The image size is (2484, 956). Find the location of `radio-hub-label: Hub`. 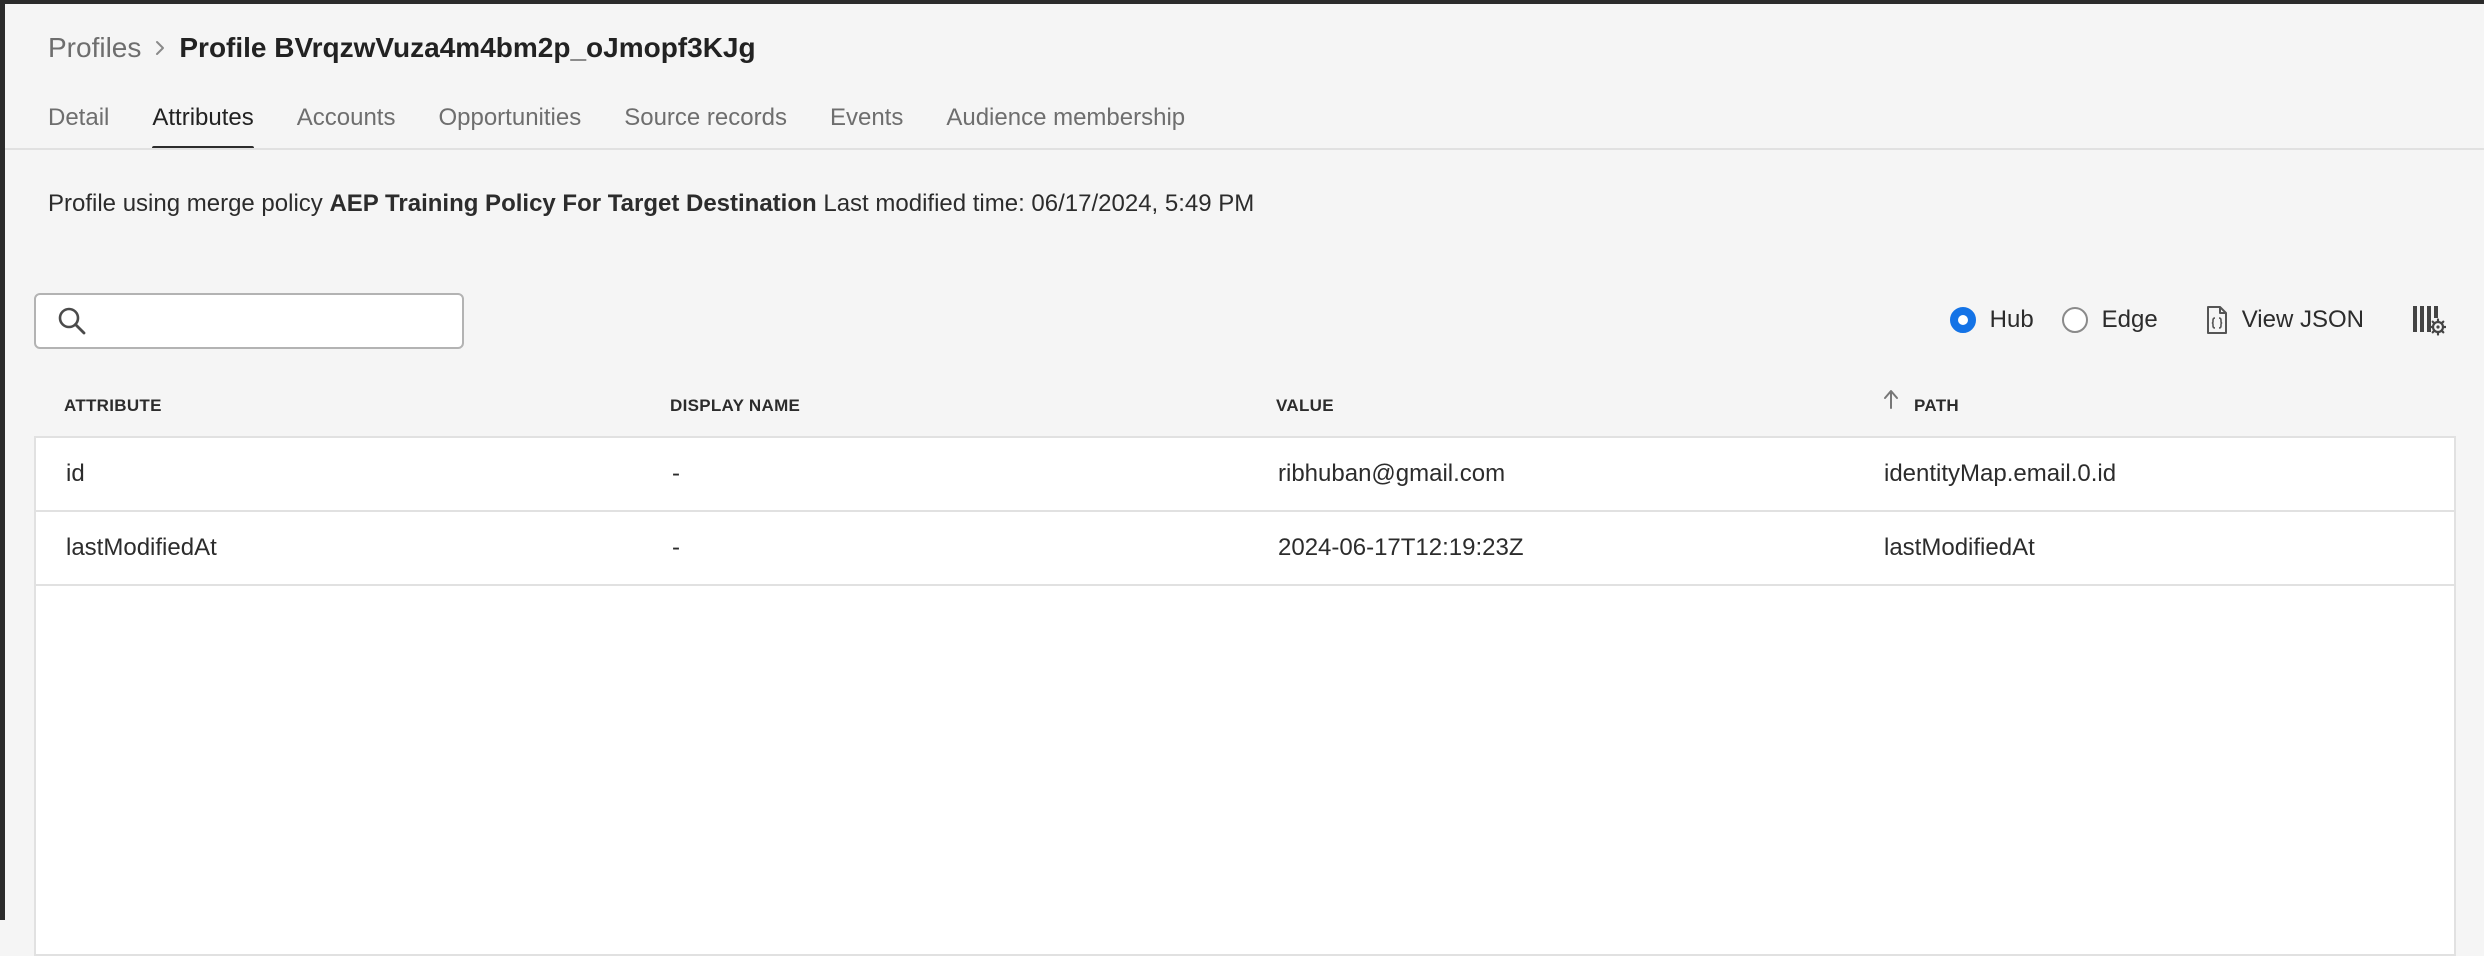

radio-hub-label: Hub is located at coordinates (2011, 319).